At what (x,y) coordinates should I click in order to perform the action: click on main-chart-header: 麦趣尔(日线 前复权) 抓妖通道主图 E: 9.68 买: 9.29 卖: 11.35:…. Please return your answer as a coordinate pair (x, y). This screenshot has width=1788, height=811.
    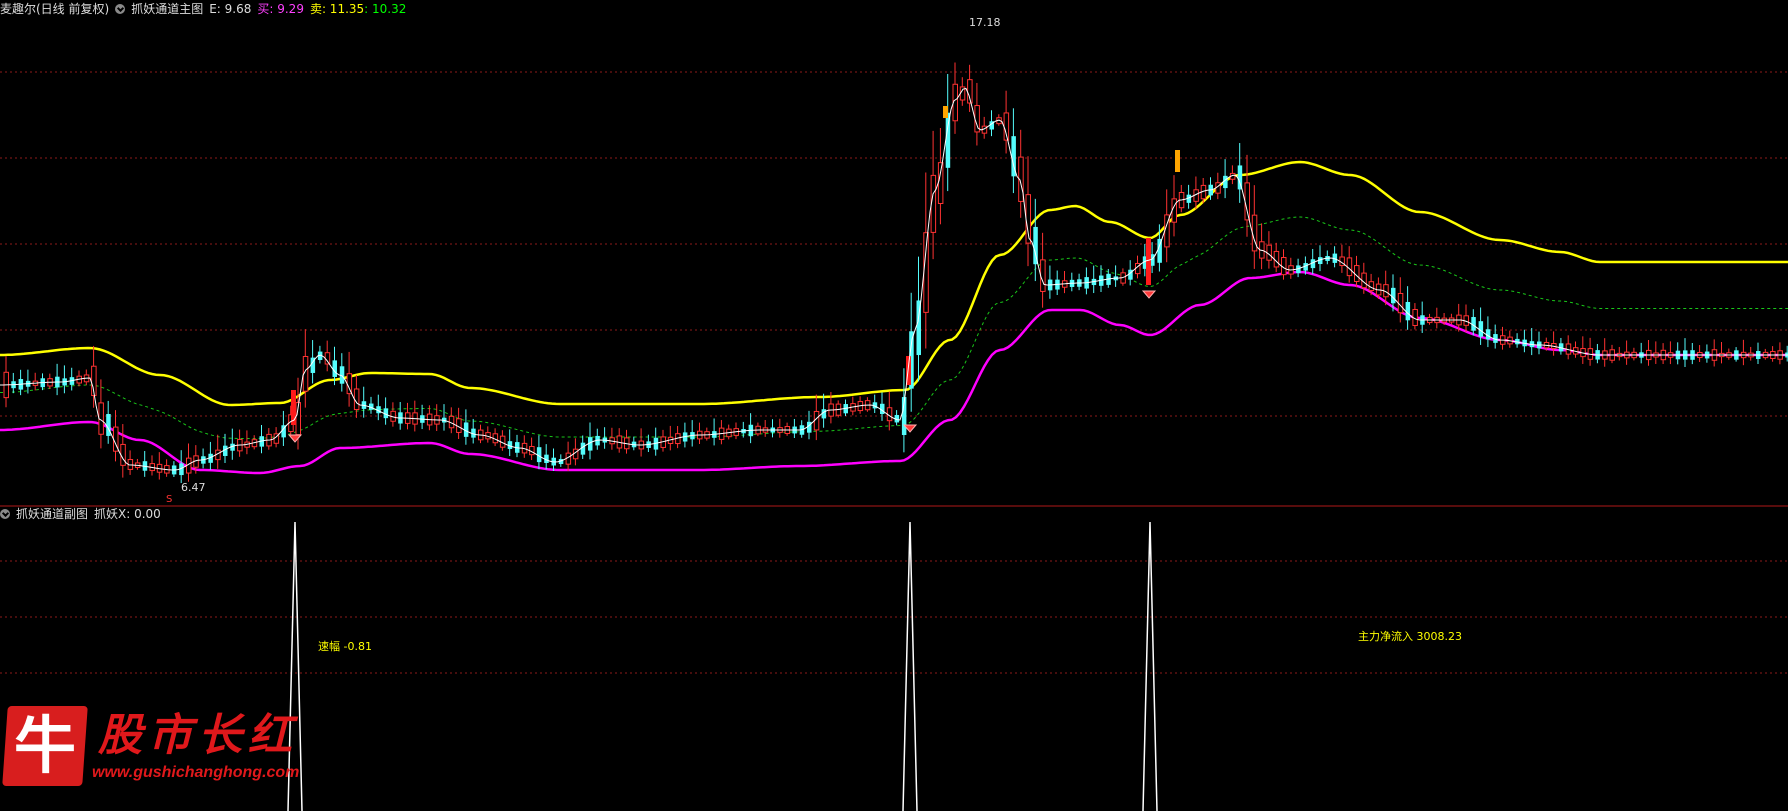
    Looking at the image, I should click on (206, 9).